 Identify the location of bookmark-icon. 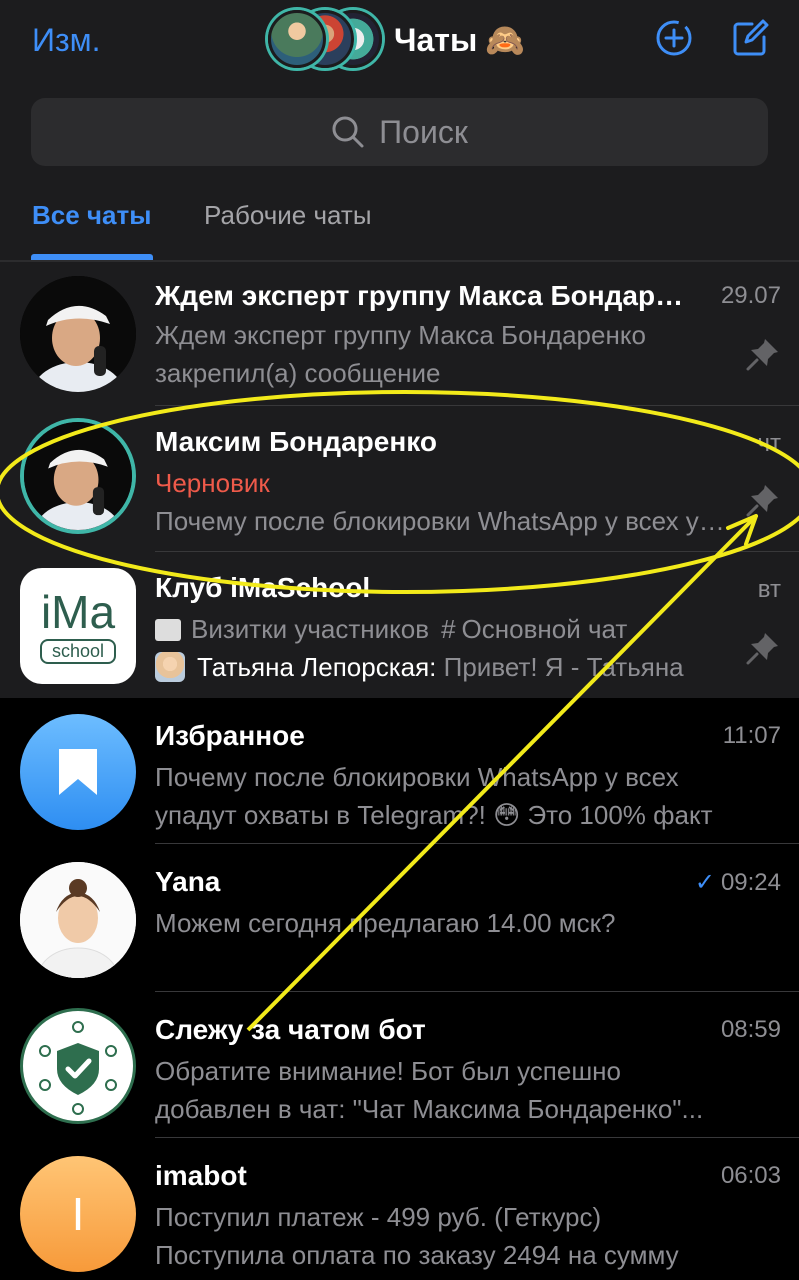
(78, 772).